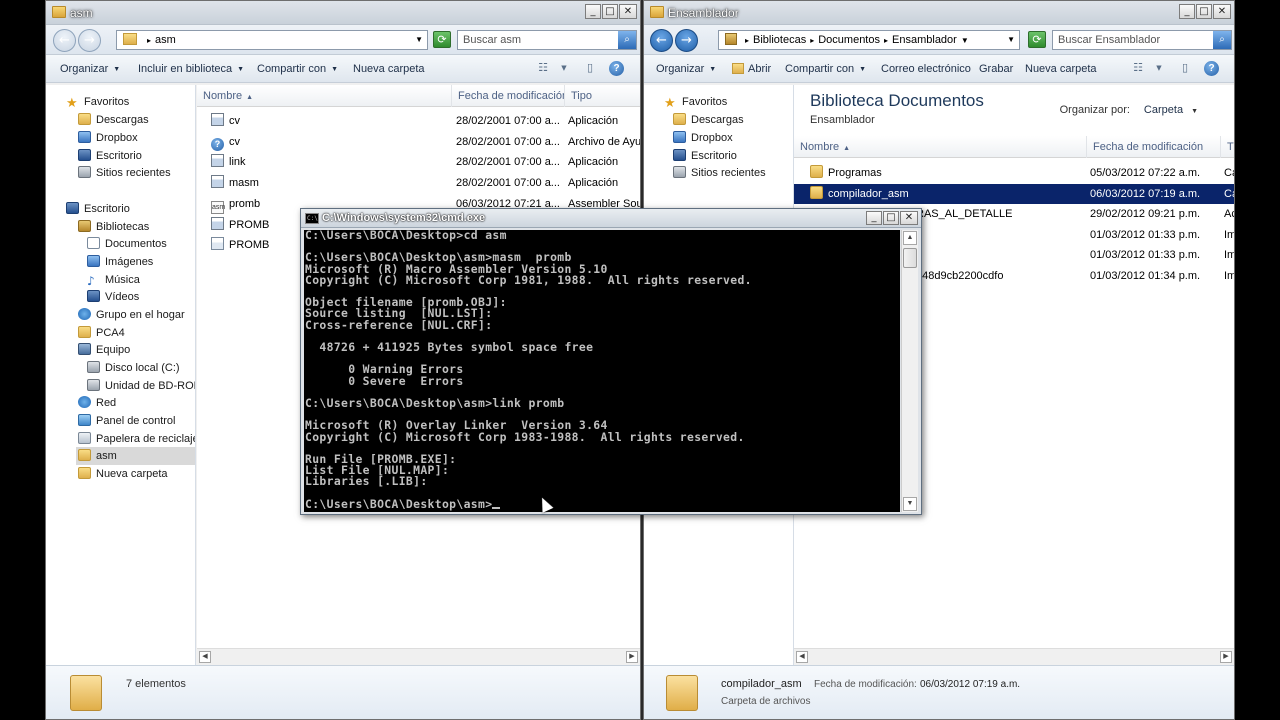  What do you see at coordinates (926, 69) in the screenshot?
I see `email-button: Correo electrónico` at bounding box center [926, 69].